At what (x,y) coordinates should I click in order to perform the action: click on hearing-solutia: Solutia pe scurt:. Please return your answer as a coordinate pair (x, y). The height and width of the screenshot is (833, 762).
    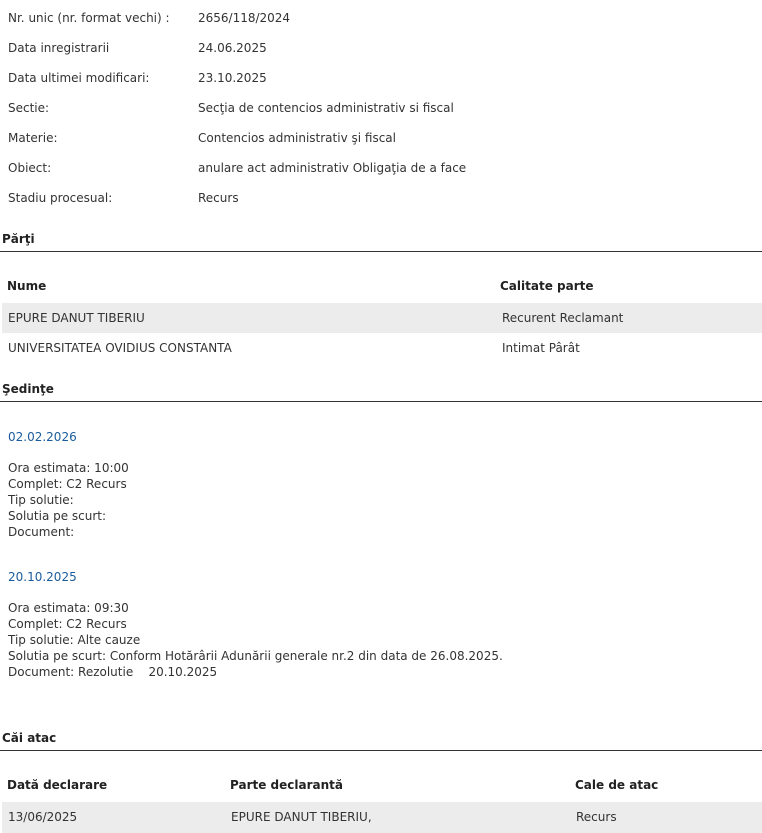
    Looking at the image, I should click on (57, 516).